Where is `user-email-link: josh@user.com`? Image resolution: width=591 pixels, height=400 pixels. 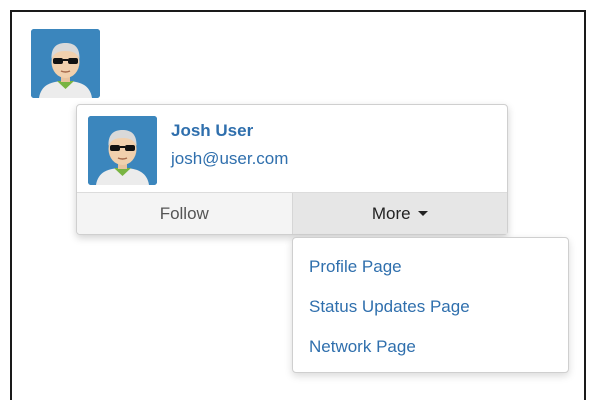
user-email-link: josh@user.com is located at coordinates (229, 159).